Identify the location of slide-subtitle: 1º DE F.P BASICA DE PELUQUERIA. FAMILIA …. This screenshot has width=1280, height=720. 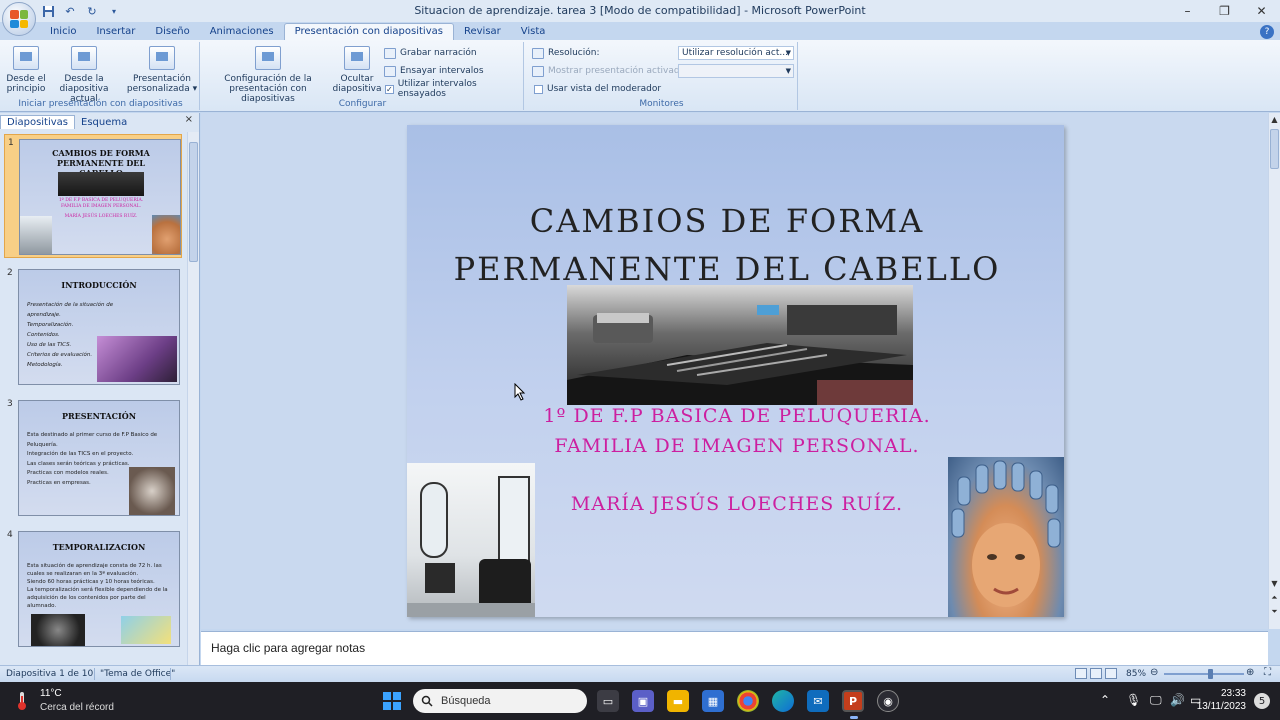
(737, 431).